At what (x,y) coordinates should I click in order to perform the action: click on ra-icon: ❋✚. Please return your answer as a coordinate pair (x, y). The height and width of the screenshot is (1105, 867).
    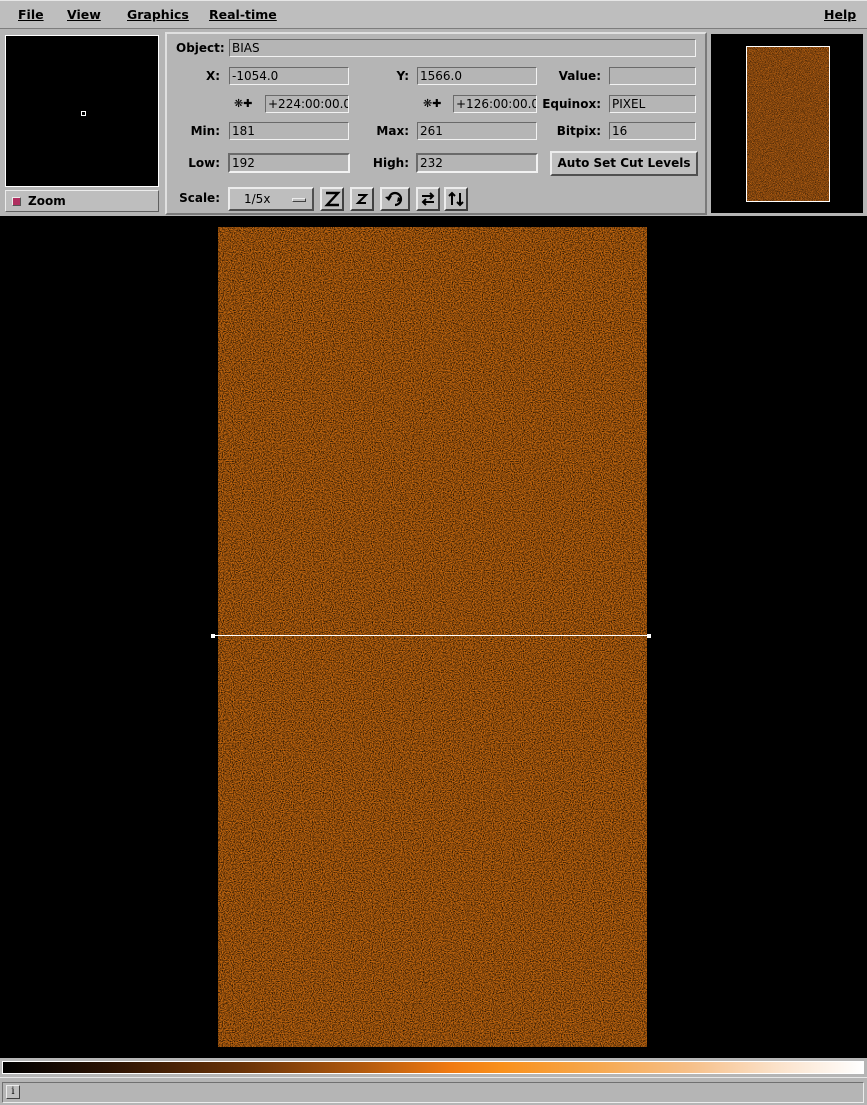
    Looking at the image, I should click on (243, 103).